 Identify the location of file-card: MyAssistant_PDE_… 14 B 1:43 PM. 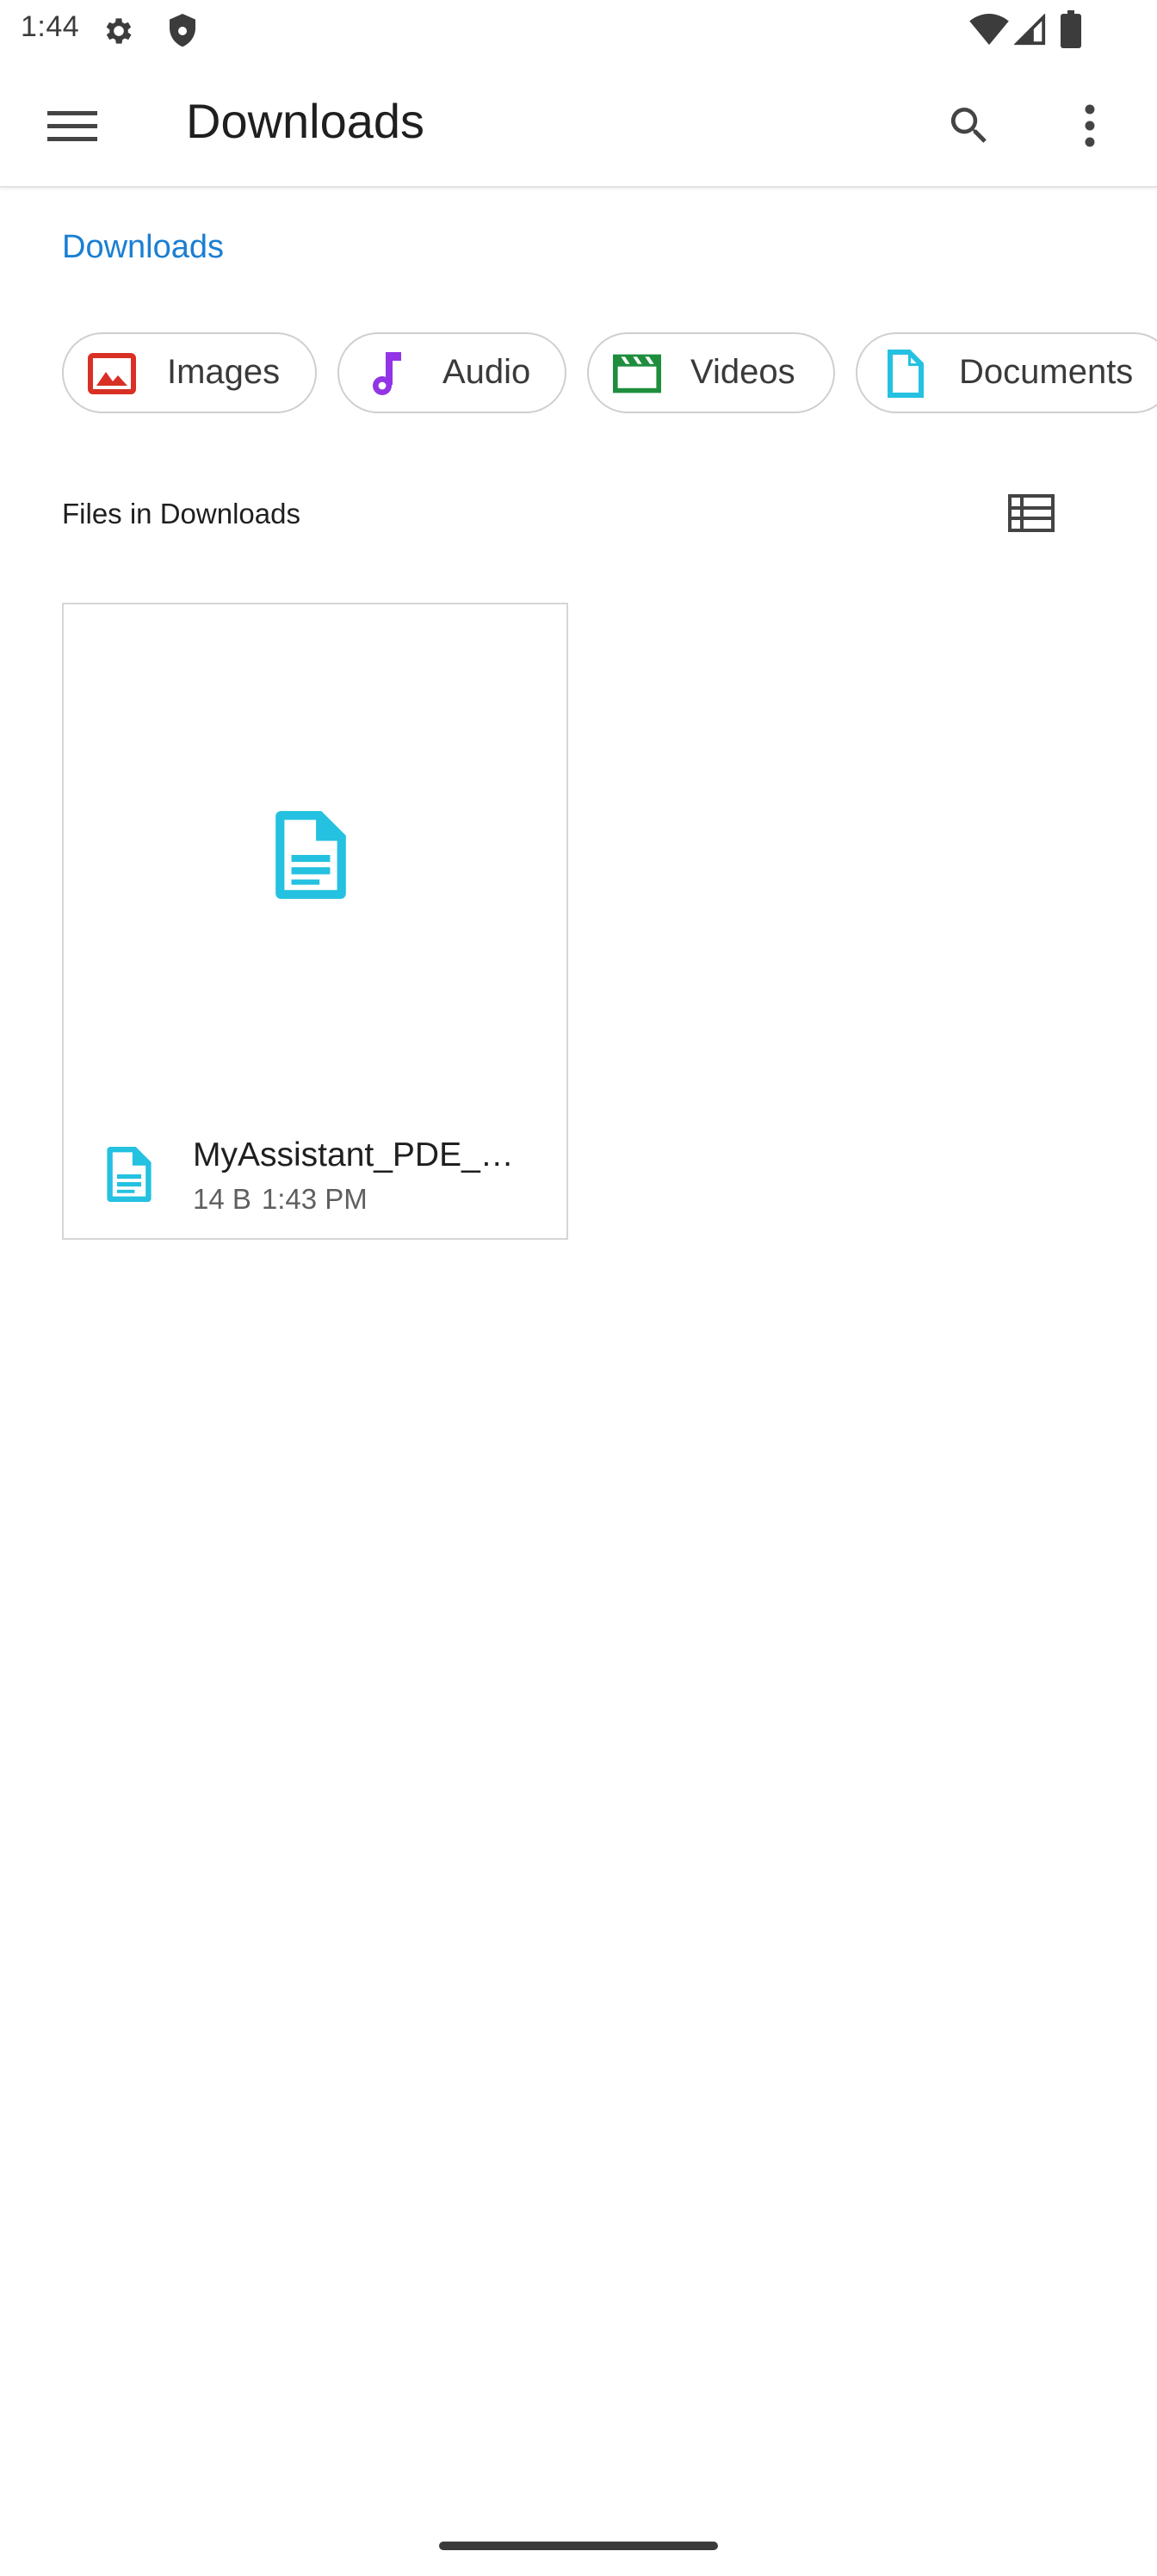
(315, 922).